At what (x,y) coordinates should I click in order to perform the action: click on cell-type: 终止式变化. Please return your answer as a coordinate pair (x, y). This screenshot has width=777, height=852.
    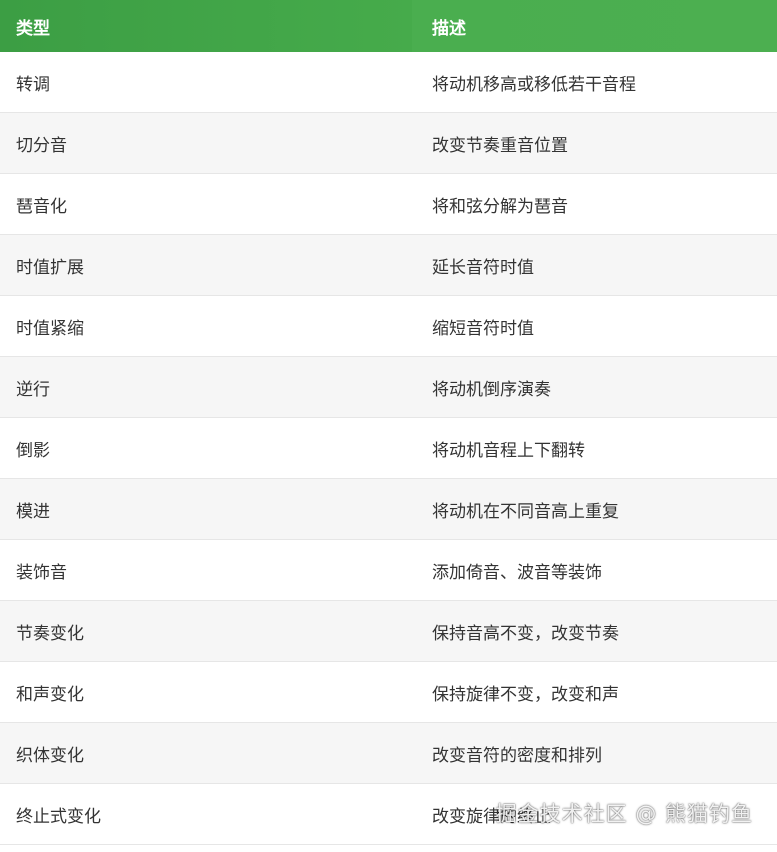
    Looking at the image, I should click on (206, 814).